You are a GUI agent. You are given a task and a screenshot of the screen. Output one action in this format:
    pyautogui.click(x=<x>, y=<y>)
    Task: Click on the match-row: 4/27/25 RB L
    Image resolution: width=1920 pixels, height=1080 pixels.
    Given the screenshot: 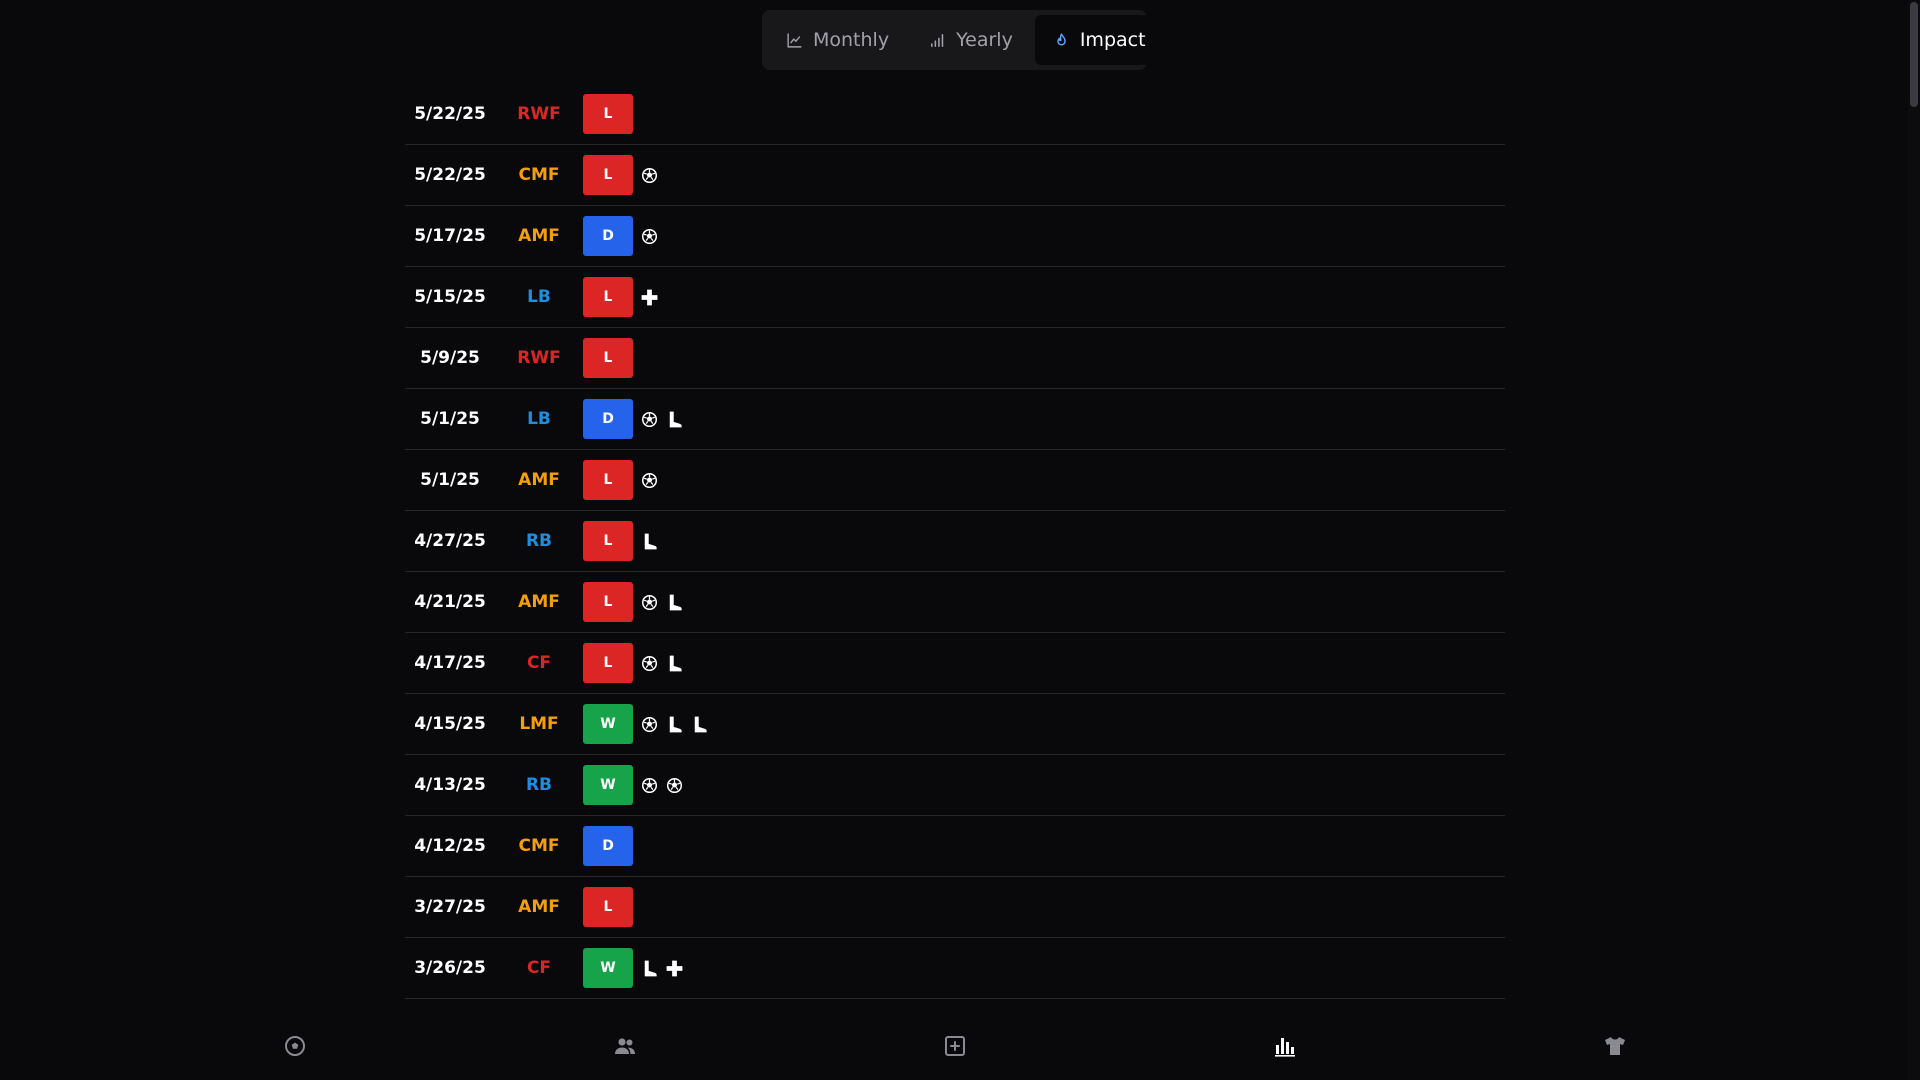 What is the action you would take?
    pyautogui.click(x=955, y=541)
    